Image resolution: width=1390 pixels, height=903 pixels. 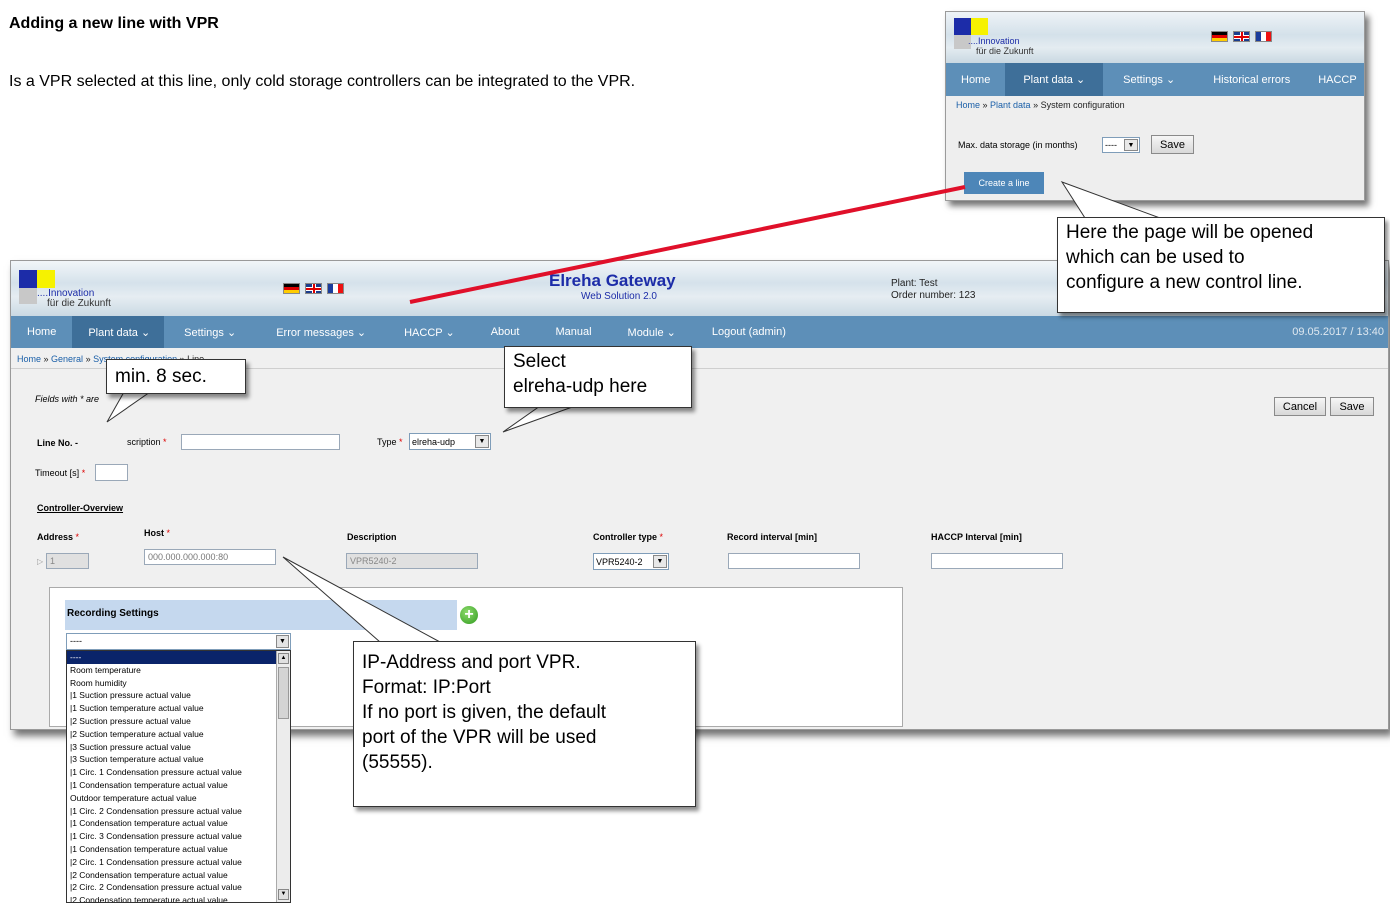 What do you see at coordinates (1155, 37) in the screenshot?
I see `mini-banner: ....Innovation für die Zukunft` at bounding box center [1155, 37].